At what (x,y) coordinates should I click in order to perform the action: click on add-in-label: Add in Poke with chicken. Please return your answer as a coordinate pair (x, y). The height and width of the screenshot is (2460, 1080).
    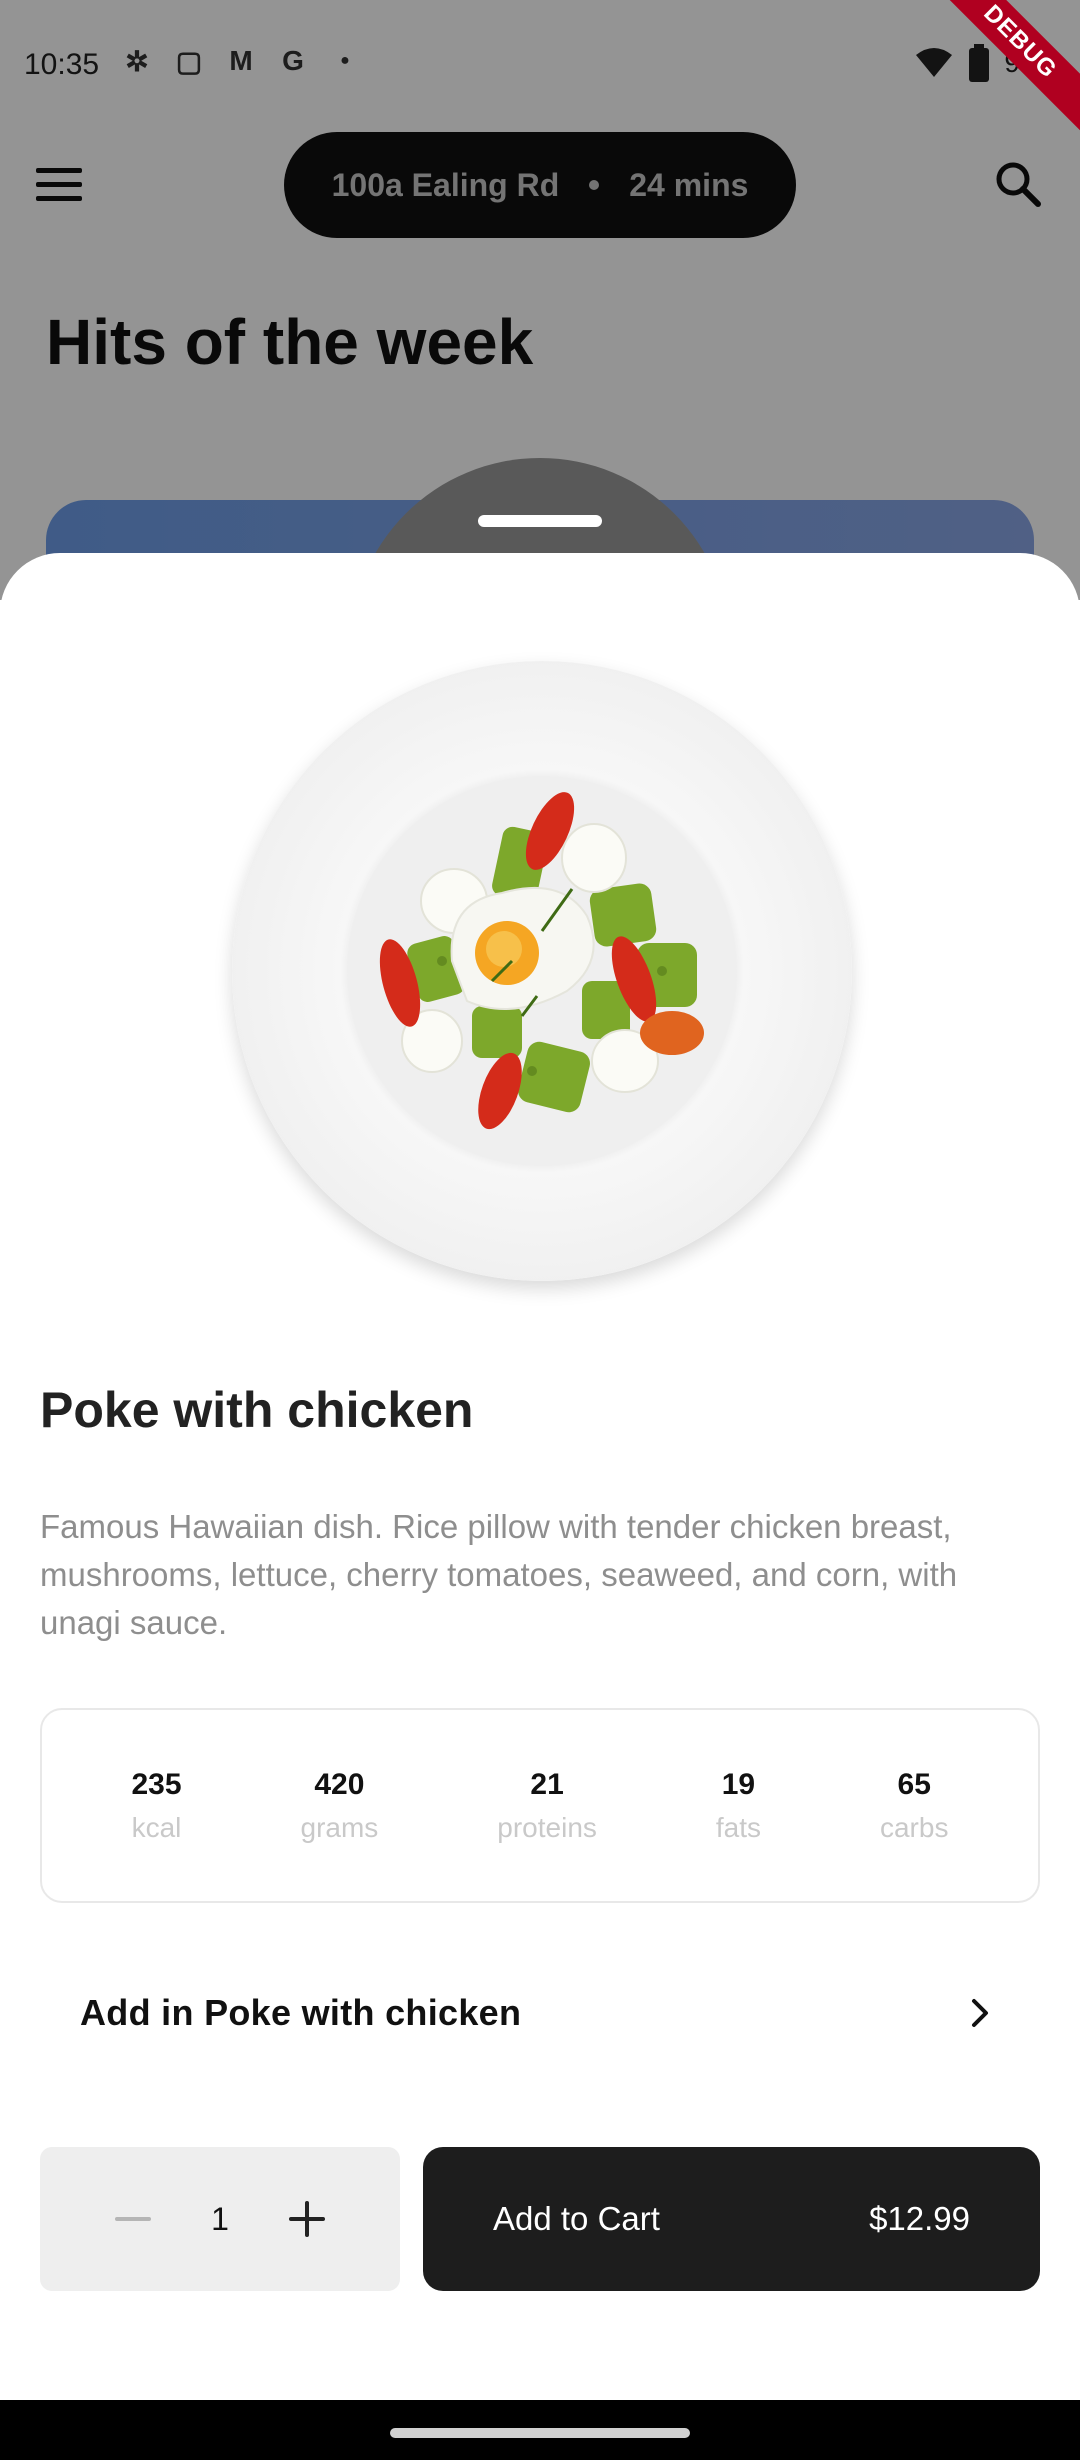
    Looking at the image, I should click on (301, 2012).